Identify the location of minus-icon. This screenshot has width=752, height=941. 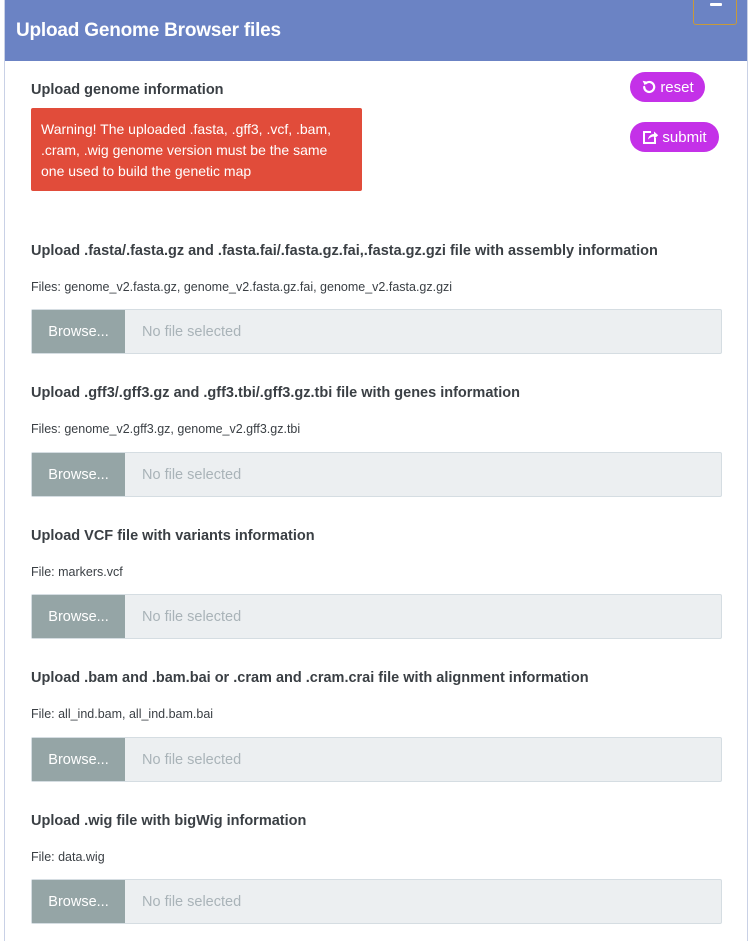
(716, 4).